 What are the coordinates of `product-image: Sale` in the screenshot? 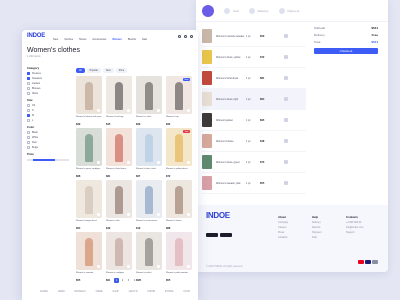 It's located at (179, 147).